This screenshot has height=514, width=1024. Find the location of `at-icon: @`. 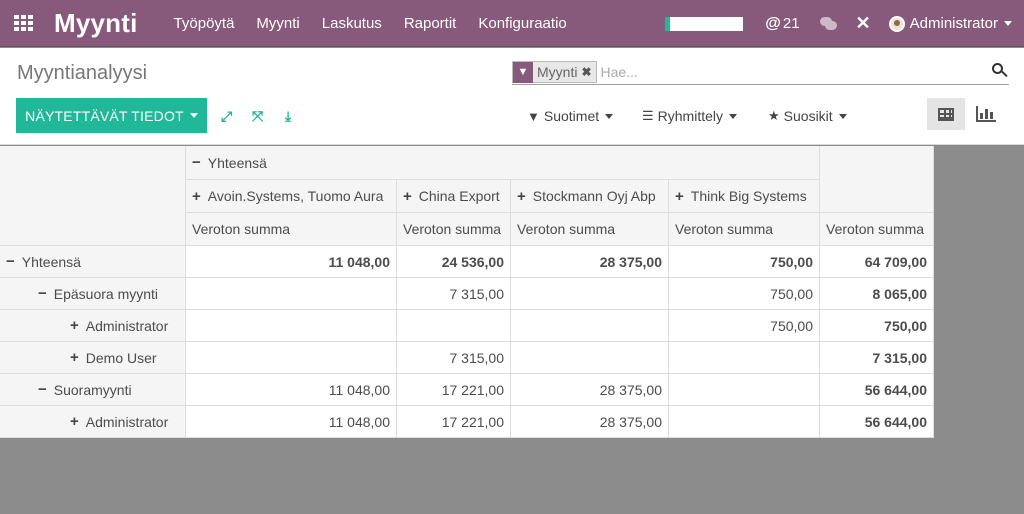

at-icon: @ is located at coordinates (773, 23).